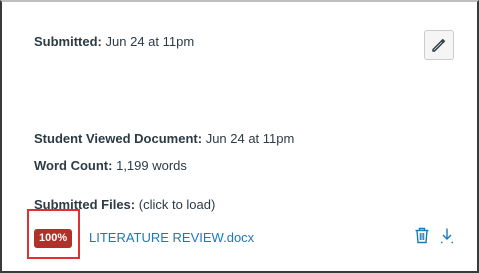  What do you see at coordinates (177, 204) in the screenshot?
I see `submitted-files-hint: (click to load)` at bounding box center [177, 204].